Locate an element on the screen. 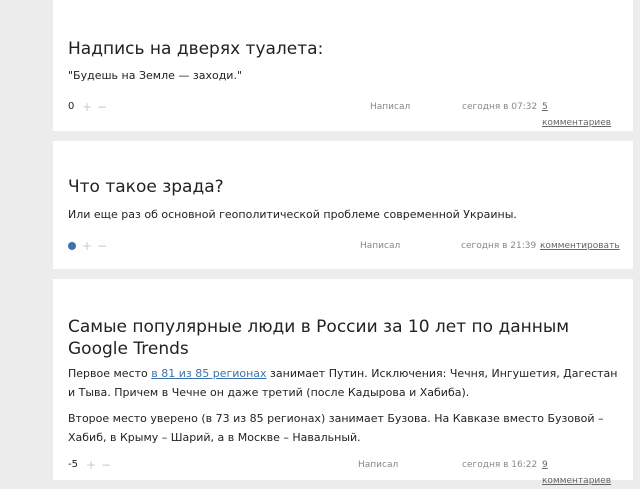 The height and width of the screenshot is (489, 640). rating-value: 0 is located at coordinates (71, 106).